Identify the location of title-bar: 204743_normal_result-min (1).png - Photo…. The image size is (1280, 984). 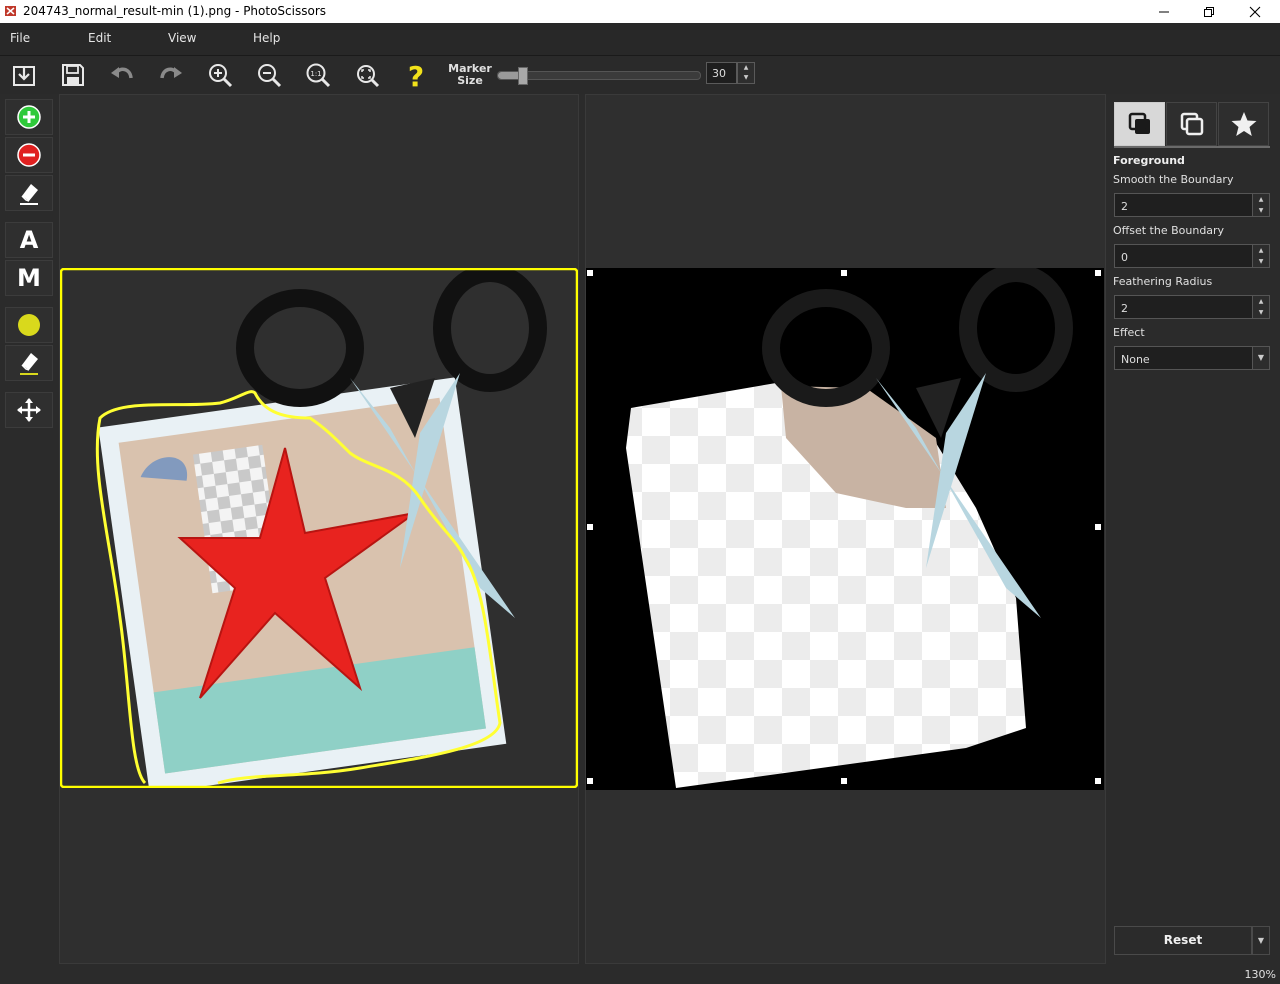
(640, 11).